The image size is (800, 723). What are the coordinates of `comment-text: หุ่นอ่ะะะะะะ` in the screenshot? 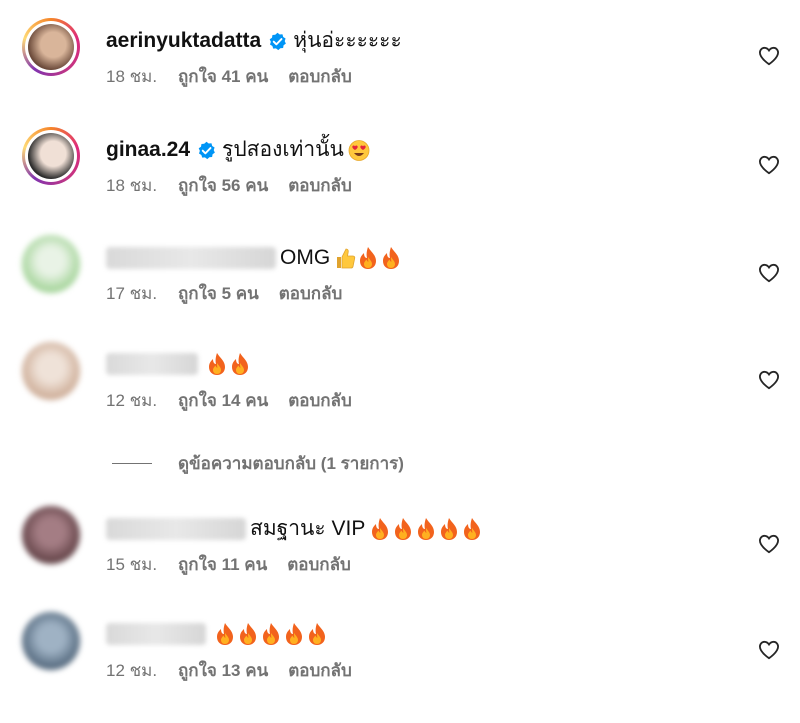 It's located at (347, 40).